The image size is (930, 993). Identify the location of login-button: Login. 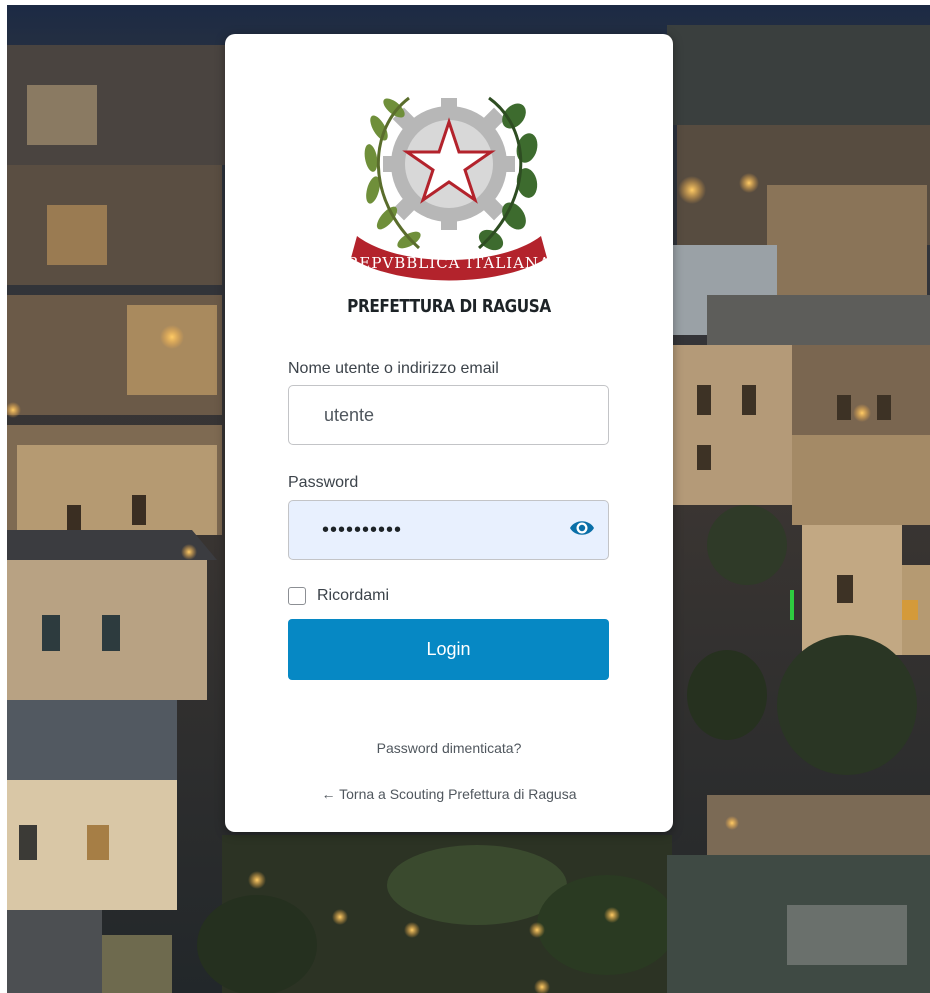
(448, 649).